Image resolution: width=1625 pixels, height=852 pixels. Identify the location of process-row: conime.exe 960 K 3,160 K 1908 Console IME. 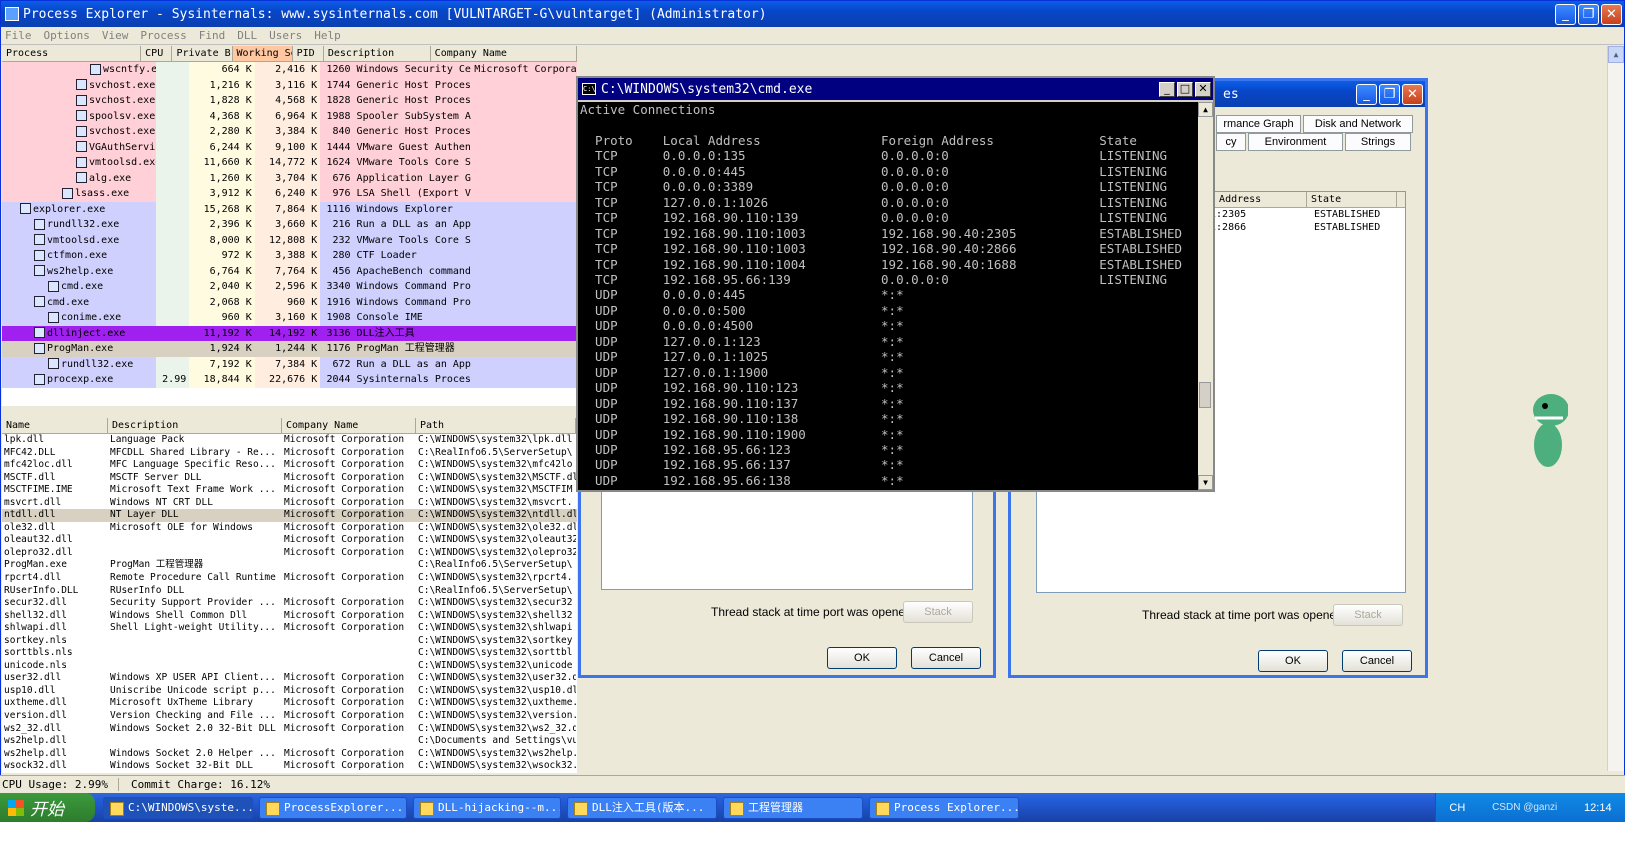
(289, 318).